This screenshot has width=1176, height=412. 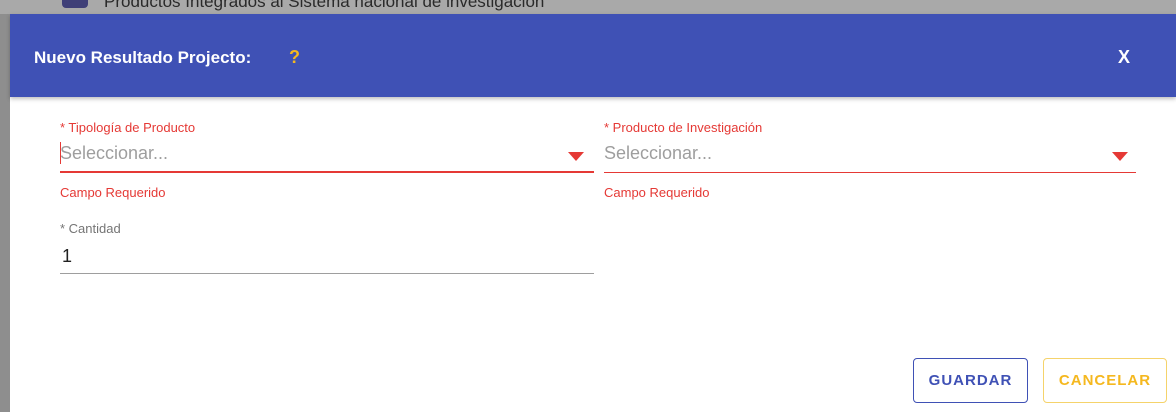 What do you see at coordinates (75, 4) in the screenshot?
I see `background-icon` at bounding box center [75, 4].